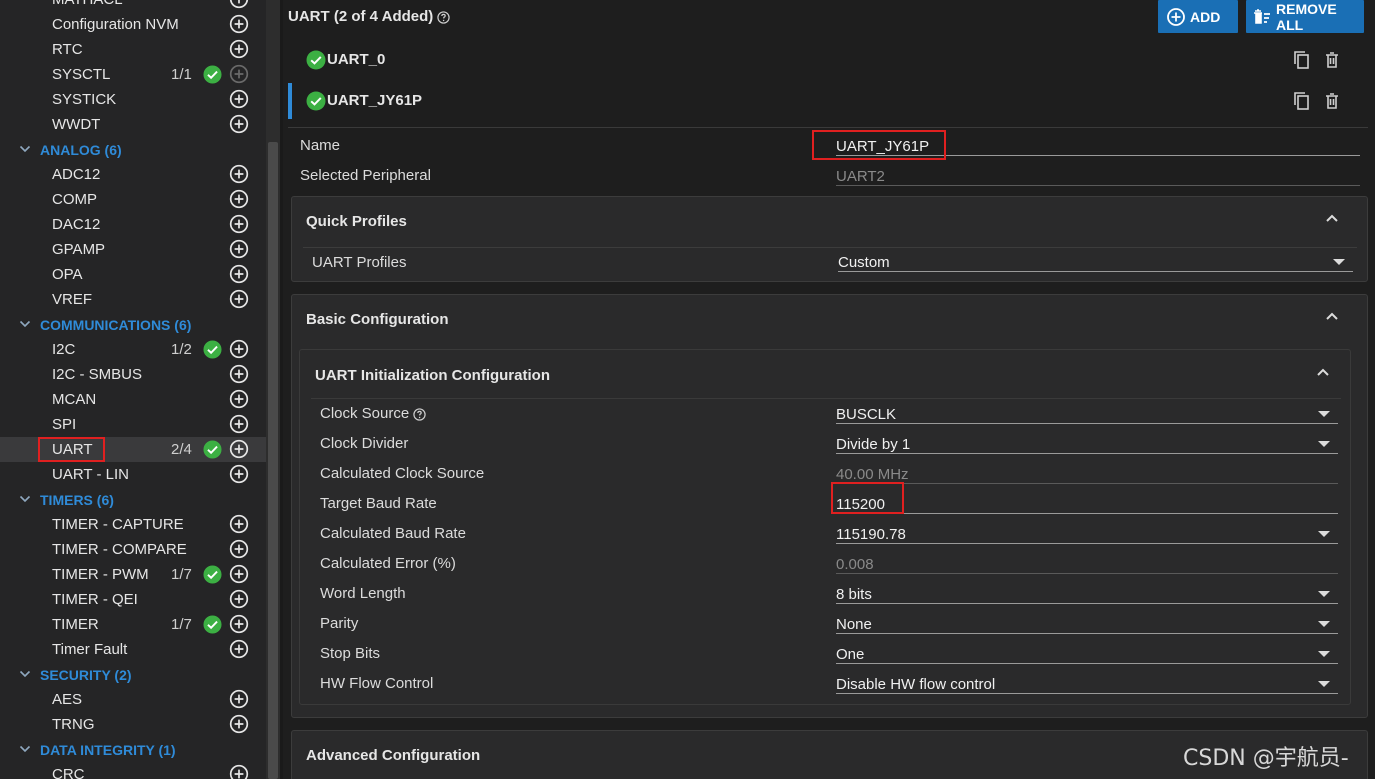 This screenshot has width=1375, height=779. Describe the element at coordinates (850, 654) in the screenshot. I see `field-dropdown: One` at that location.